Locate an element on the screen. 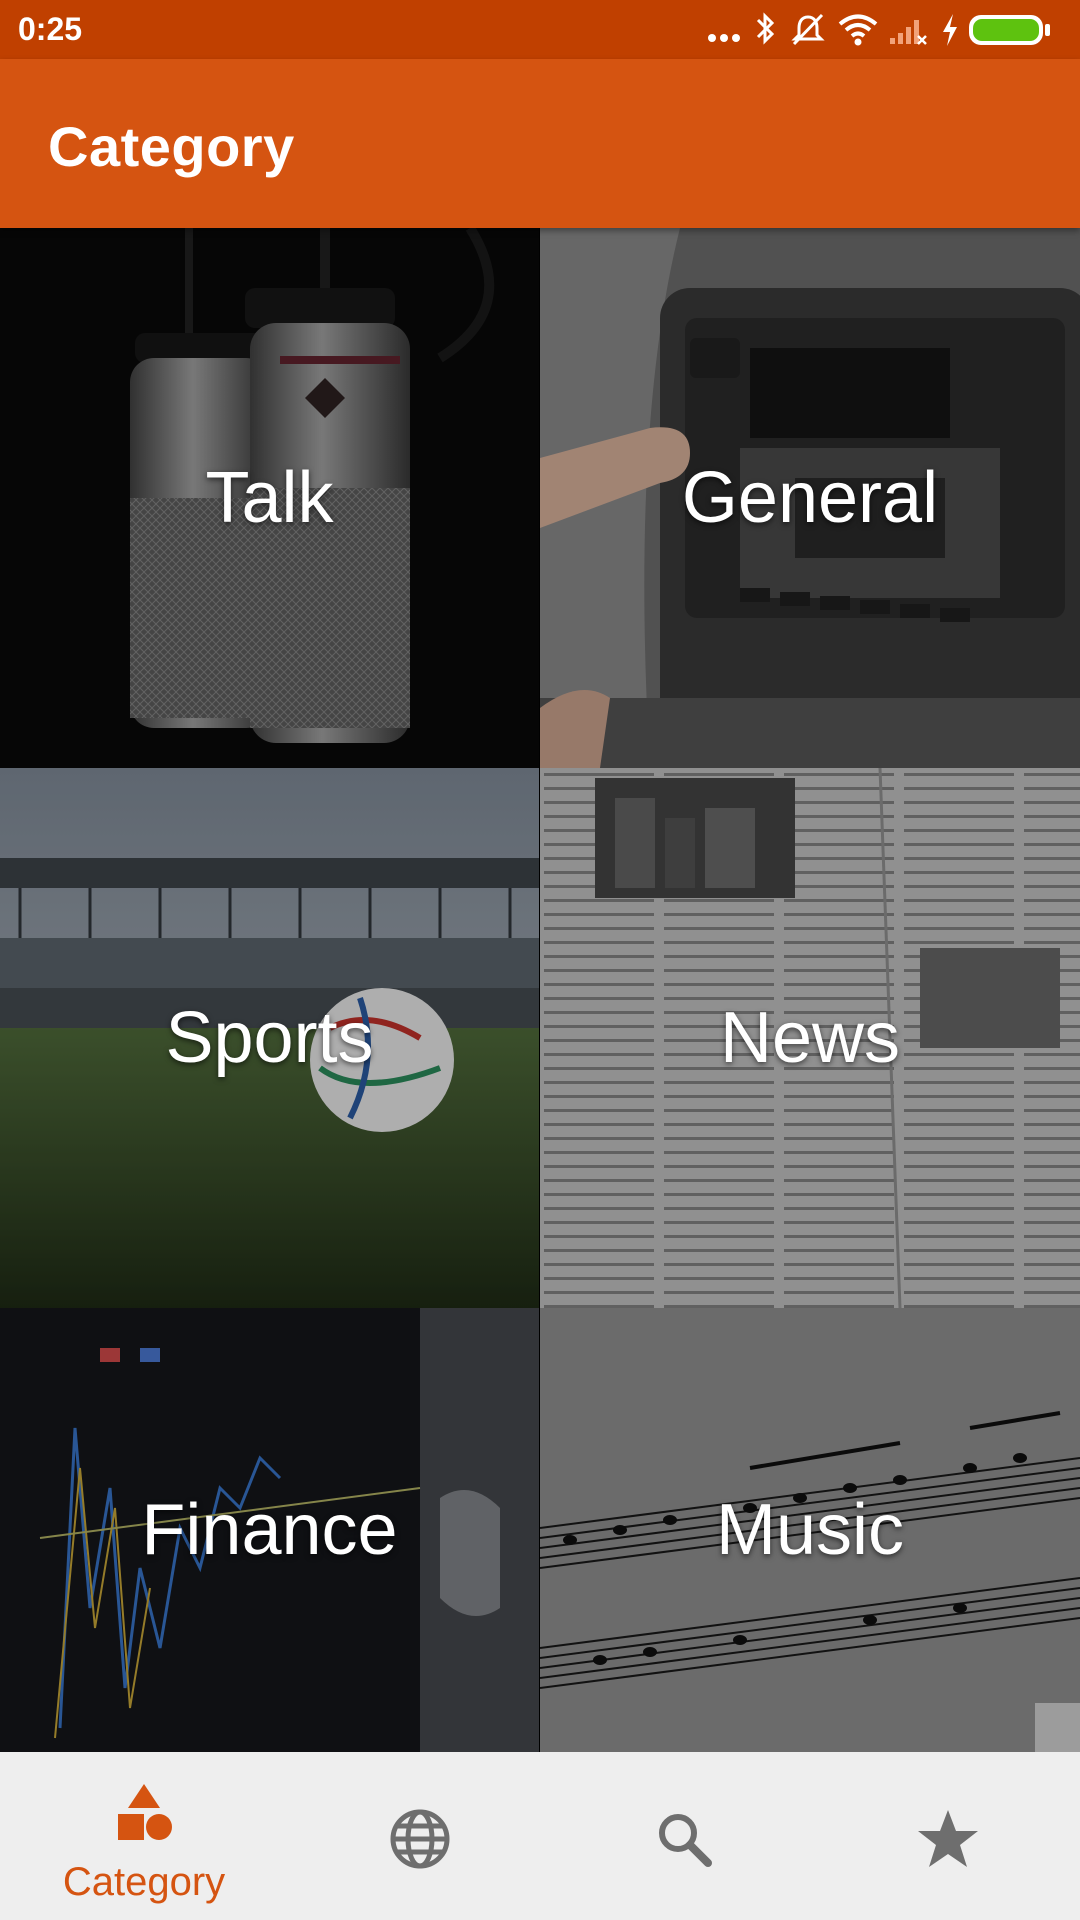 The image size is (1080, 1920). bottom-navigation: Category is located at coordinates (540, 1836).